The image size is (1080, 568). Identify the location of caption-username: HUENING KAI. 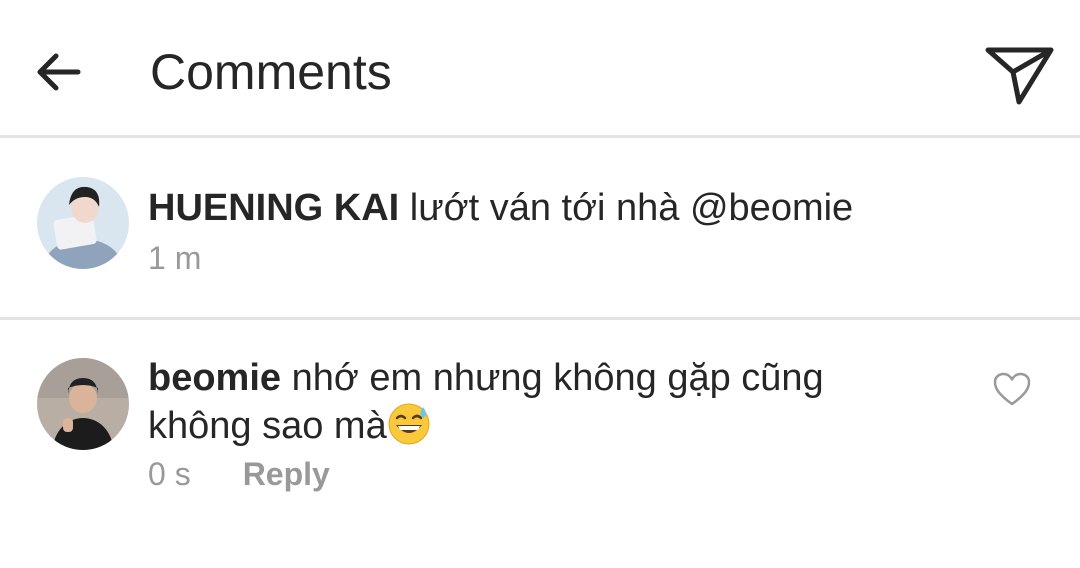
(273, 208).